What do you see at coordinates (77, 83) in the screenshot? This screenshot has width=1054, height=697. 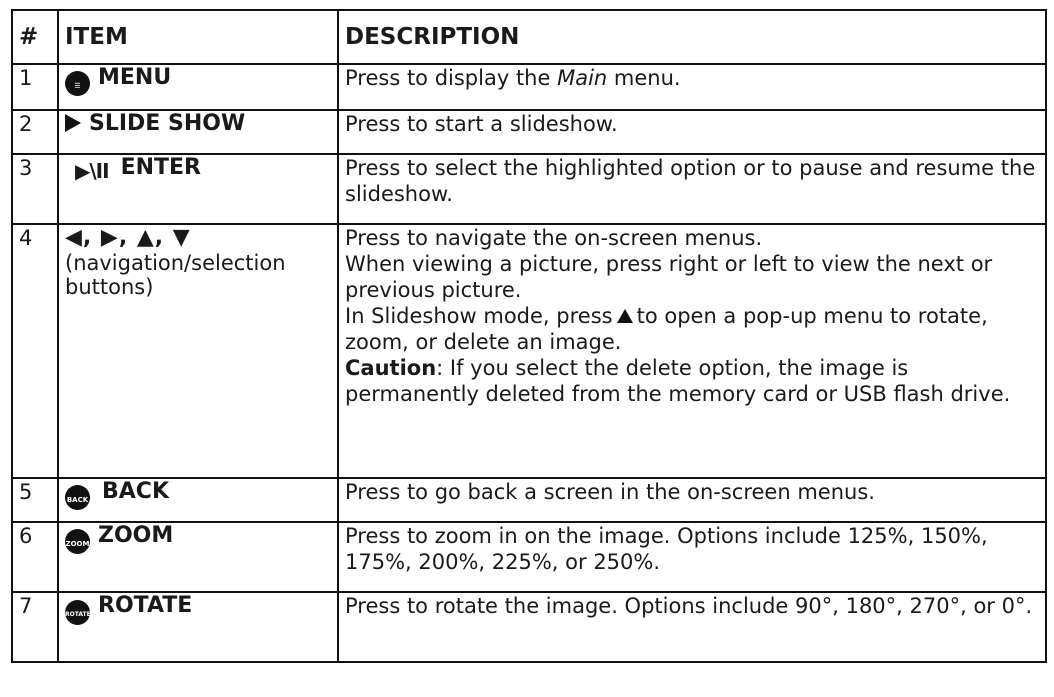 I see `menu-icon: ☰` at bounding box center [77, 83].